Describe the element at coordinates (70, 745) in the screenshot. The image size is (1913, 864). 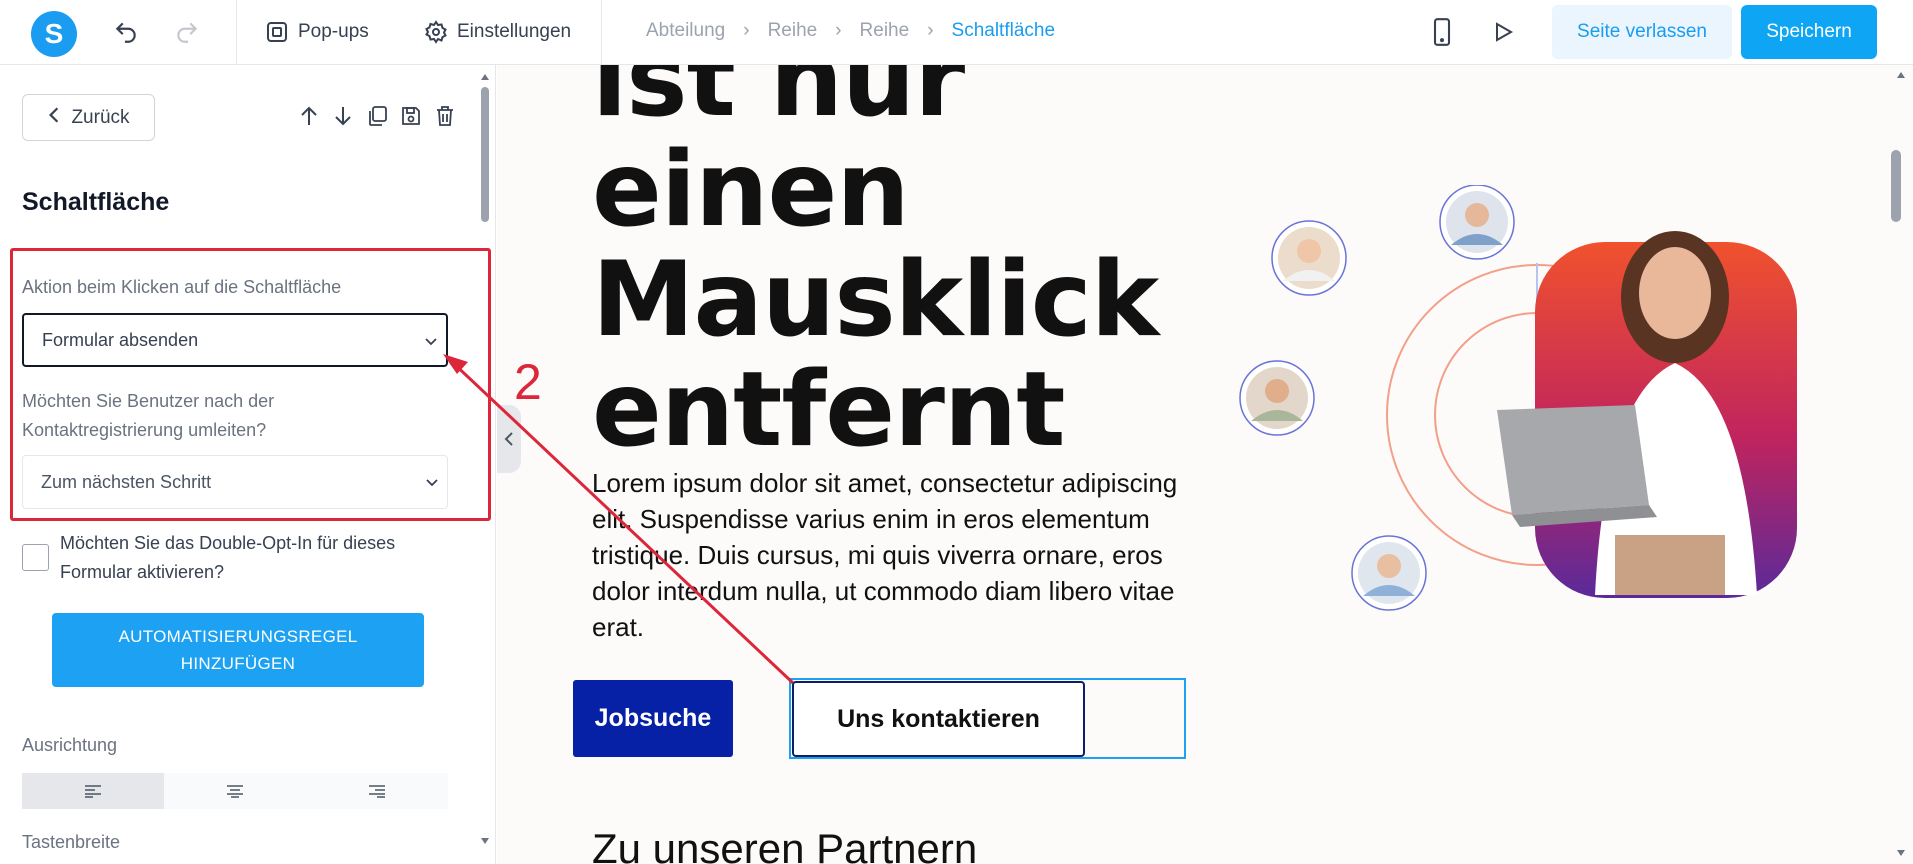
I see `alignment-label: Ausrichtung` at that location.